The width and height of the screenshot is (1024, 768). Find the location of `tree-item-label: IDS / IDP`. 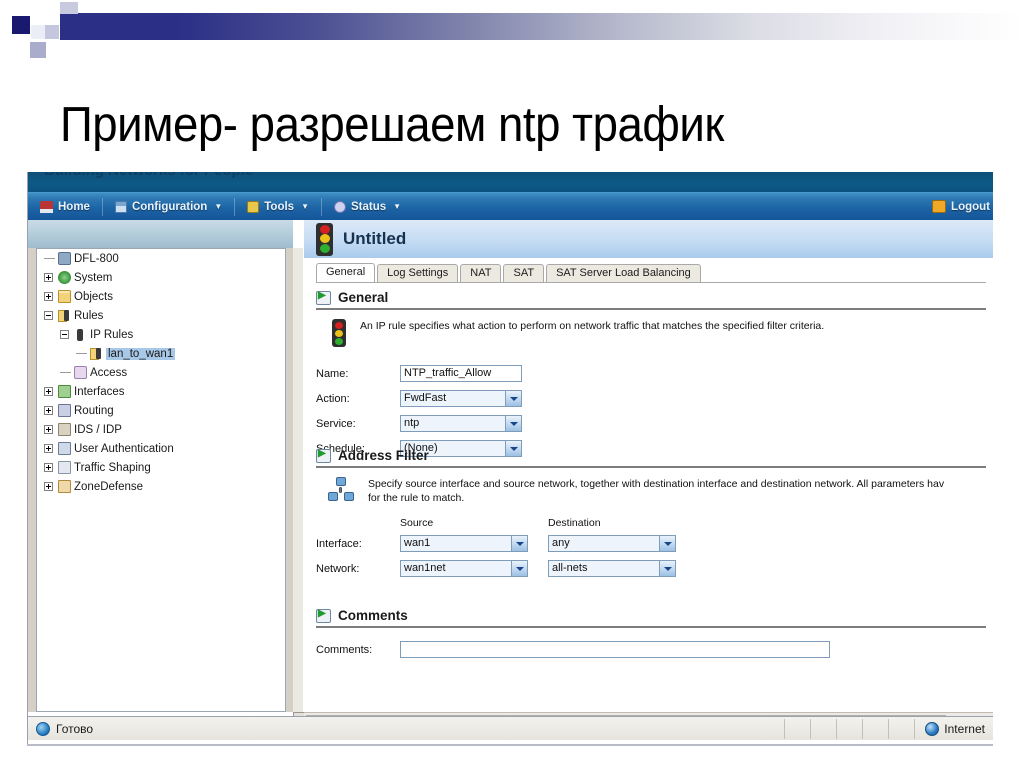

tree-item-label: IDS / IDP is located at coordinates (98, 429).